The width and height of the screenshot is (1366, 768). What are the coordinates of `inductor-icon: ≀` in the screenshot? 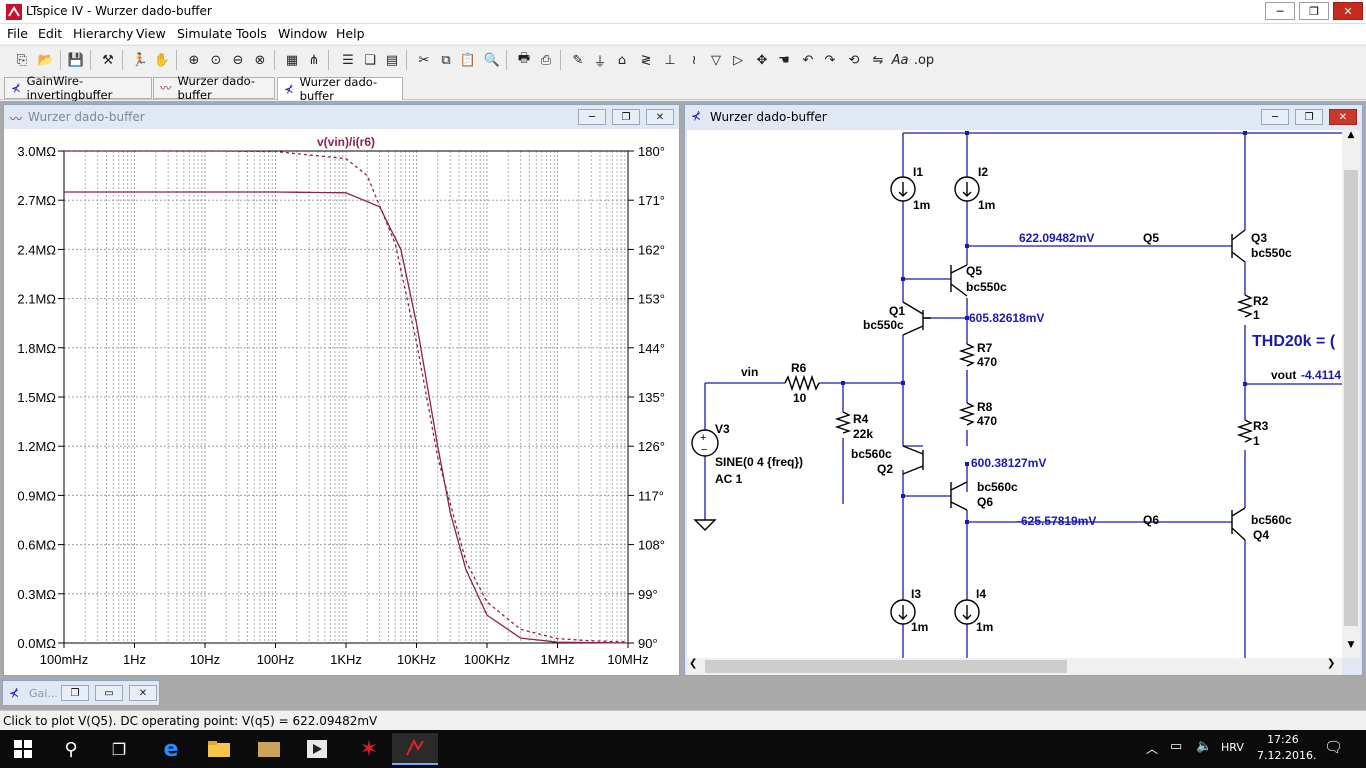 It's located at (694, 60).